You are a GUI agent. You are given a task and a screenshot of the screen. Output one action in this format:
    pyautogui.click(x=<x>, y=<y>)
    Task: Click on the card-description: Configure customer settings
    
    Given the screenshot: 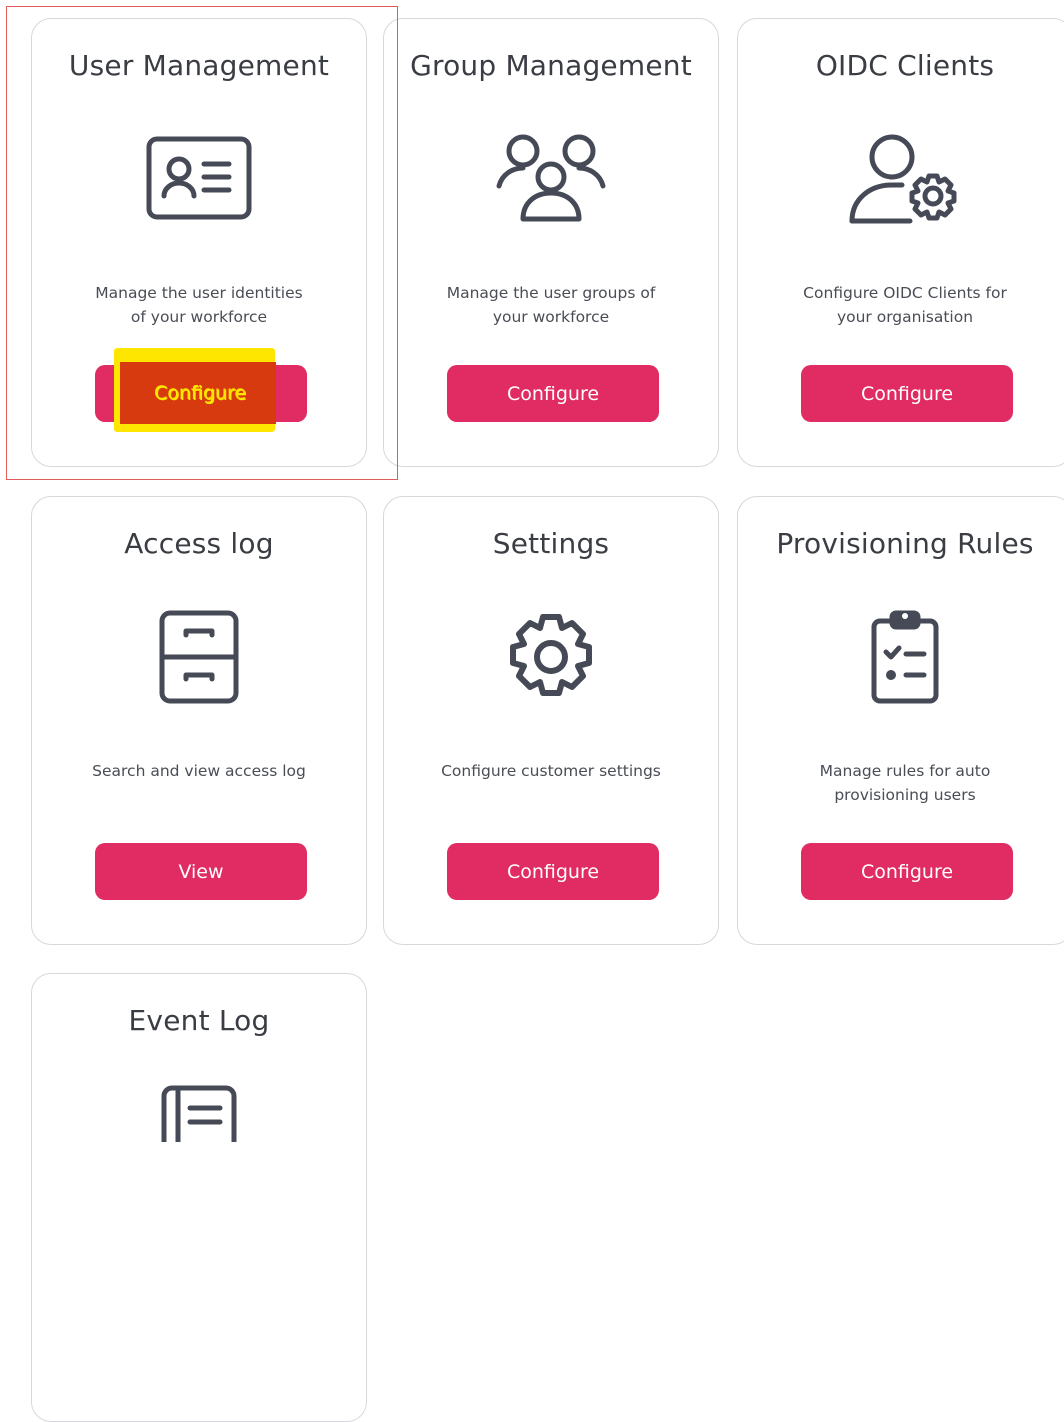 What is the action you would take?
    pyautogui.click(x=551, y=771)
    